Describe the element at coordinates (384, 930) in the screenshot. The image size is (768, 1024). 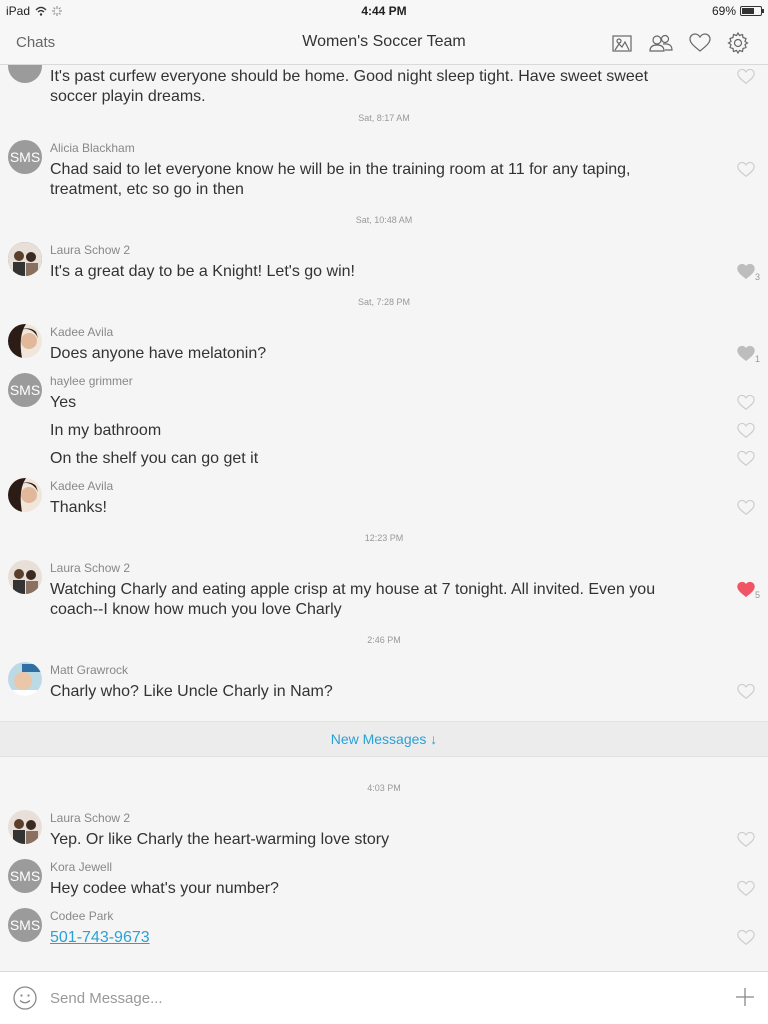
I see `message-row: SMS Codee Park 501-743-9673` at that location.